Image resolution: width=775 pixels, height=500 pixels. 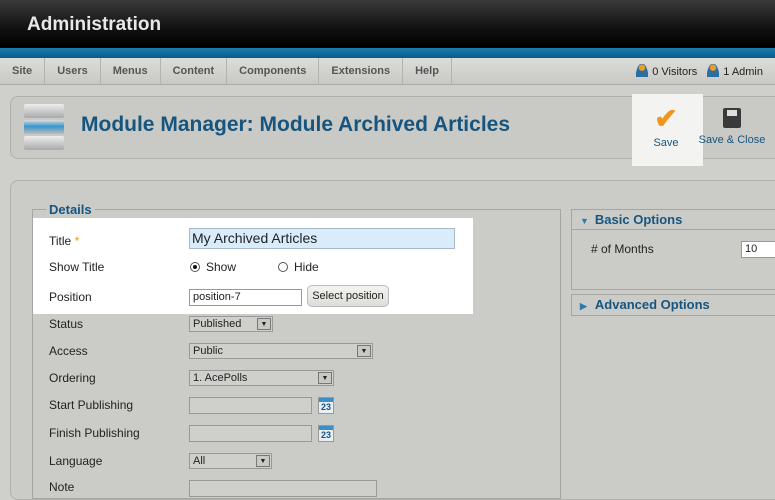 What do you see at coordinates (322, 238) in the screenshot?
I see `title-input: My Archived Articles` at bounding box center [322, 238].